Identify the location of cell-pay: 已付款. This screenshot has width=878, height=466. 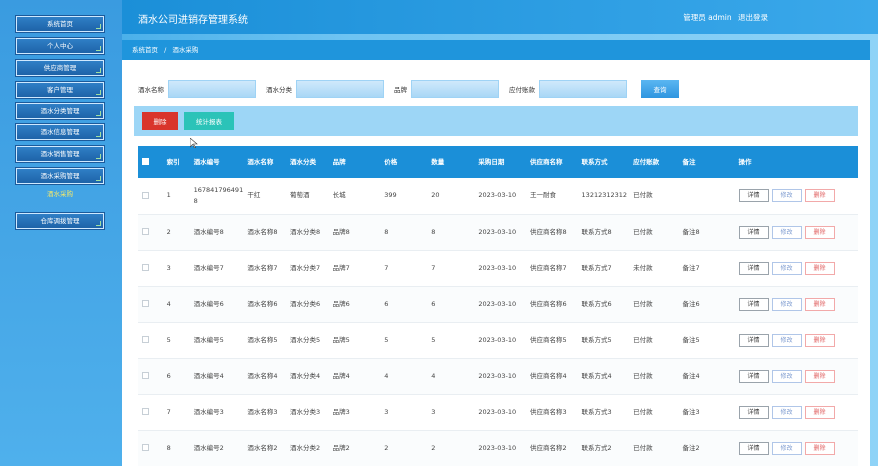
(654, 340).